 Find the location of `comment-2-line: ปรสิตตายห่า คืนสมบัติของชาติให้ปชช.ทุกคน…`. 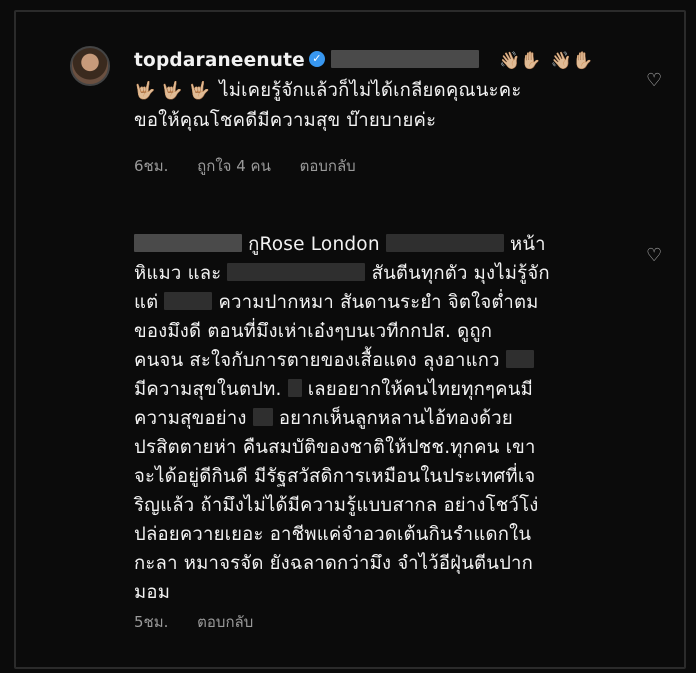

comment-2-line: ปรสิตตายห่า คืนสมบัติของชาติให้ปชช.ทุกคน… is located at coordinates (335, 447).